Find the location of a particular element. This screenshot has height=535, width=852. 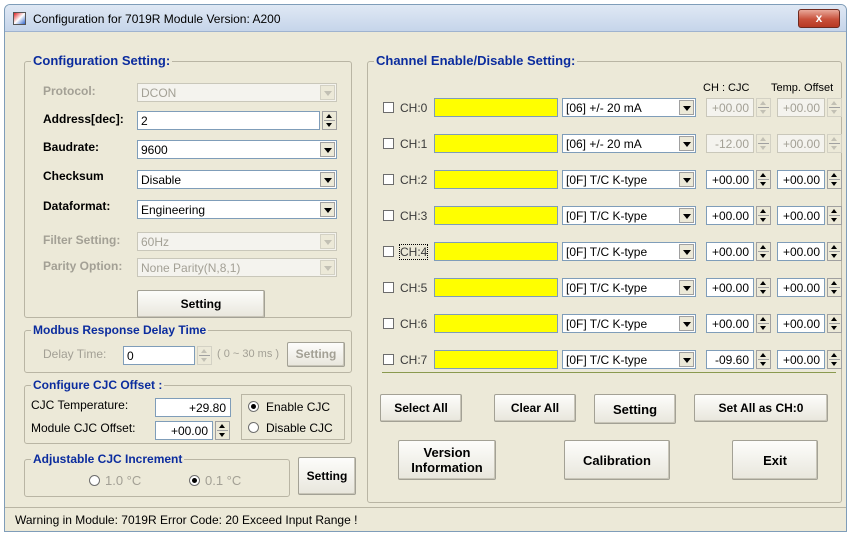

config-setting-button: Setting is located at coordinates (201, 304).